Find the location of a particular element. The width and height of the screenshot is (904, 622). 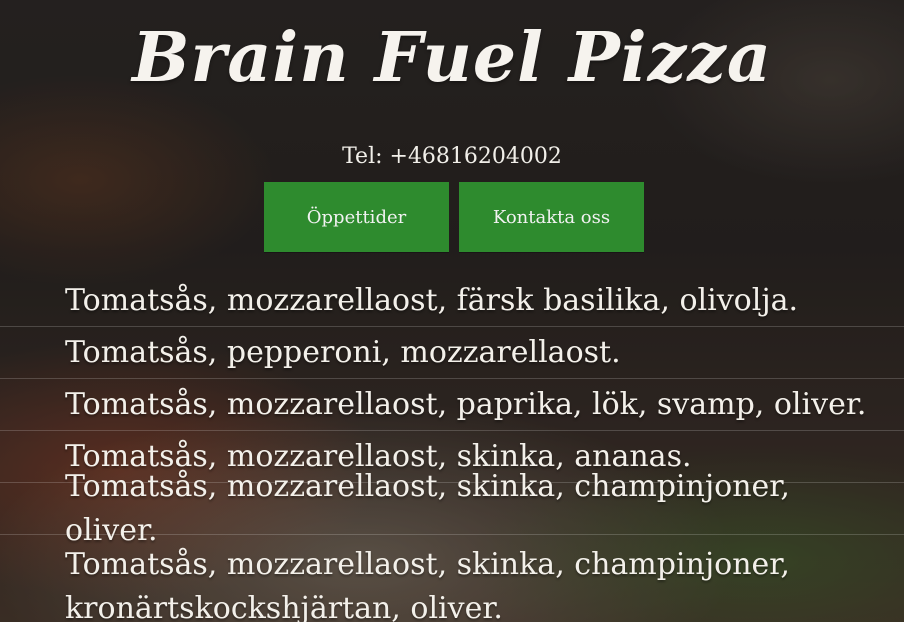

action-buttons: Öppettider Kontakta oss is located at coordinates (454, 217).